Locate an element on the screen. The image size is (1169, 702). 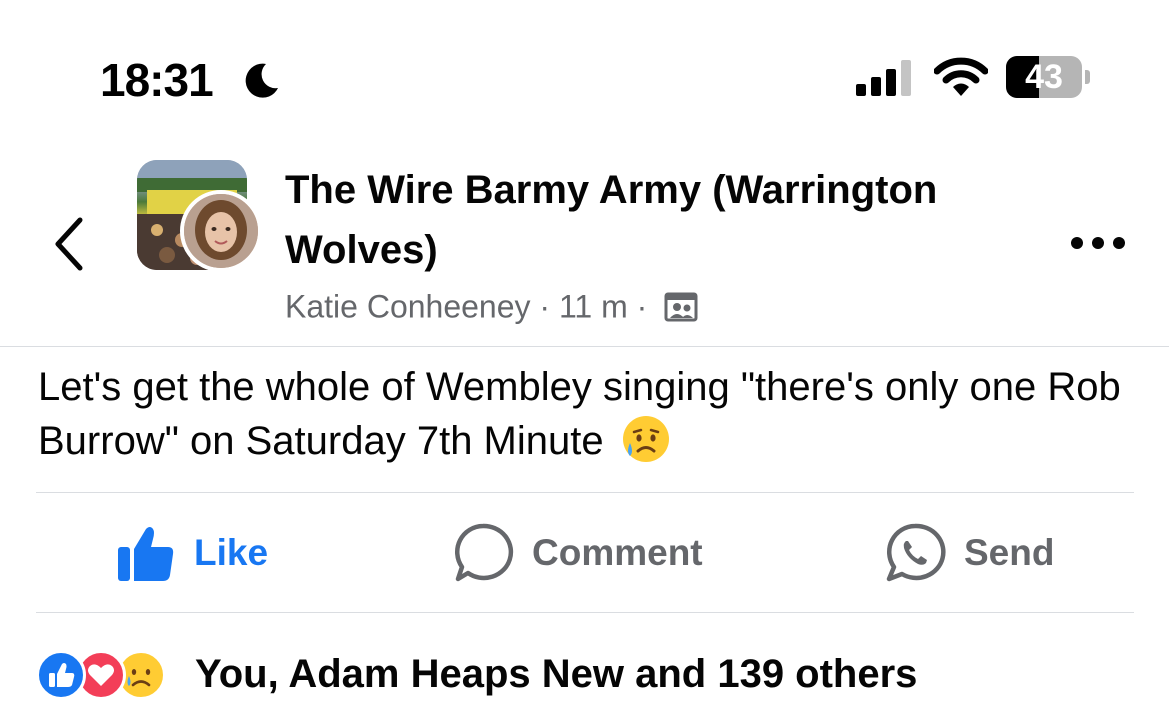
group-name: The Wire Barmy Army (Warrington Wolves) is located at coordinates (635, 220).